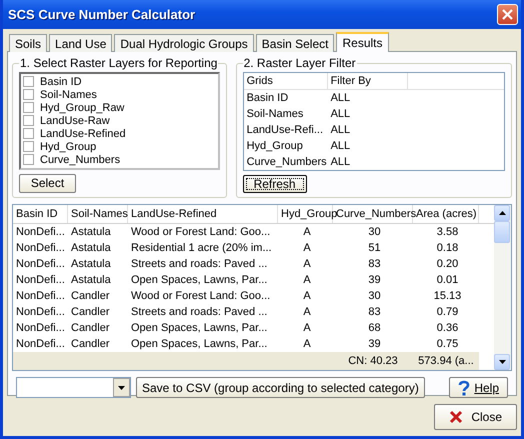 The height and width of the screenshot is (439, 524). I want to click on checkbox-label: Soil-Names, so click(68, 94).